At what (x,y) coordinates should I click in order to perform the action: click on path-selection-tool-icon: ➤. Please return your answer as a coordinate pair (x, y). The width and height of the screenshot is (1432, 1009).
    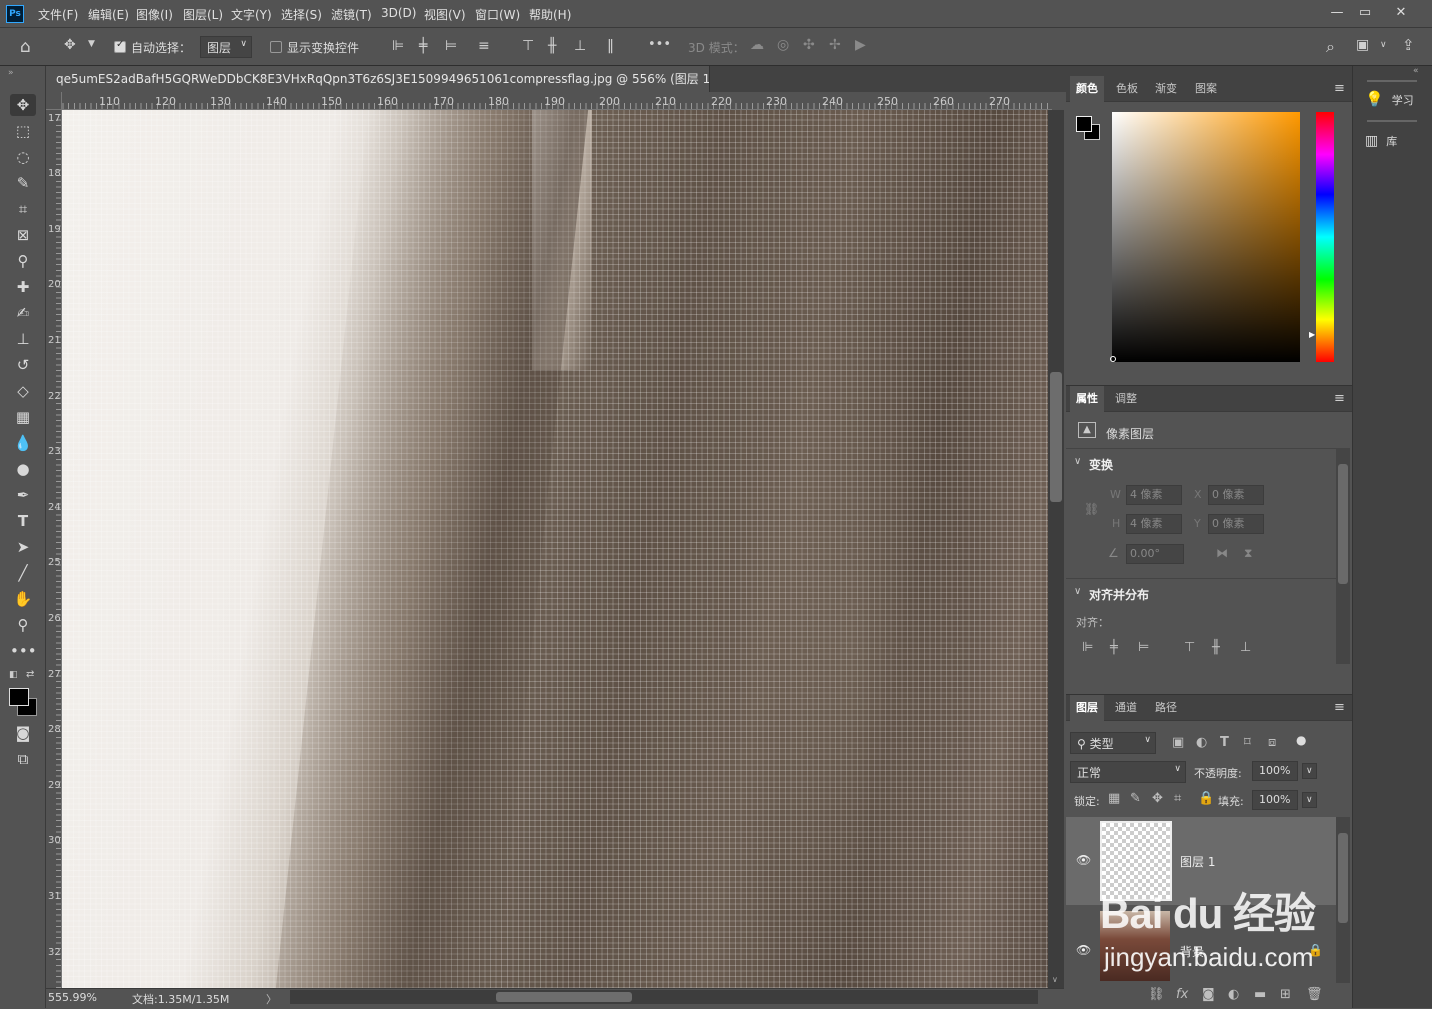
    Looking at the image, I should click on (23, 547).